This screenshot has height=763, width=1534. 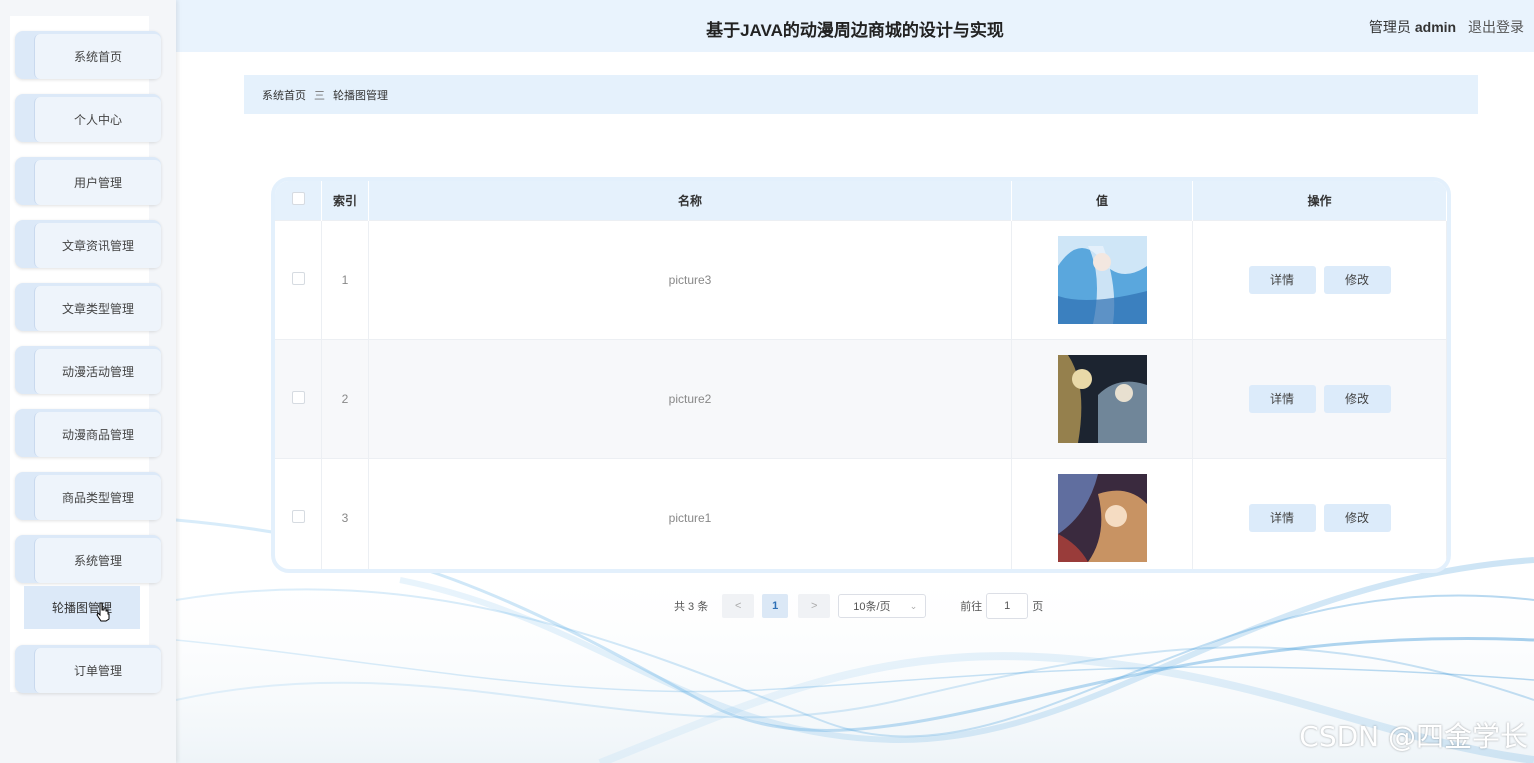 I want to click on page-size-select: 10条/页 ⌄, so click(x=882, y=606).